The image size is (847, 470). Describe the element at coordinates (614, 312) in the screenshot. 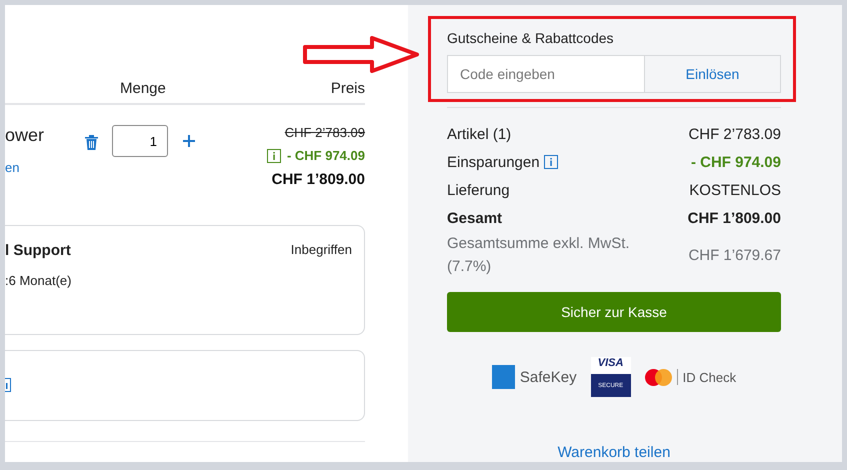

I see `checkout-button: Sicher zur Kasse` at that location.